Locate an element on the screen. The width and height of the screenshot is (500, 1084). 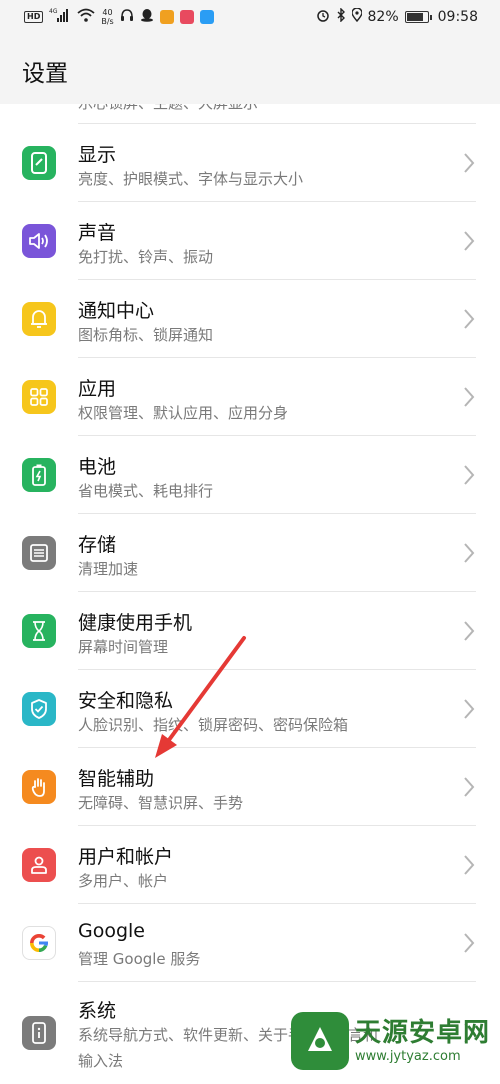
settings-item-title: 存储 is located at coordinates (97, 545).